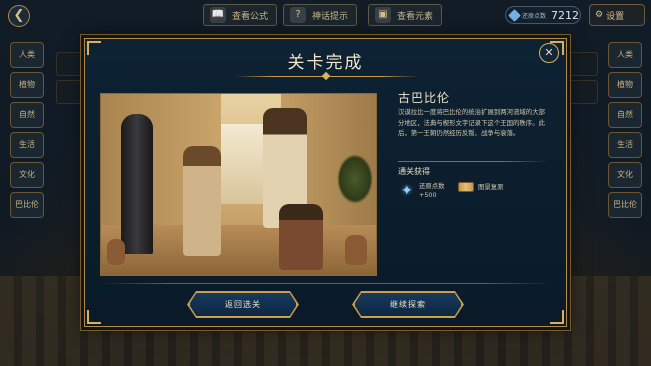 The image size is (651, 366). I want to click on close-icon: ✕, so click(549, 52).